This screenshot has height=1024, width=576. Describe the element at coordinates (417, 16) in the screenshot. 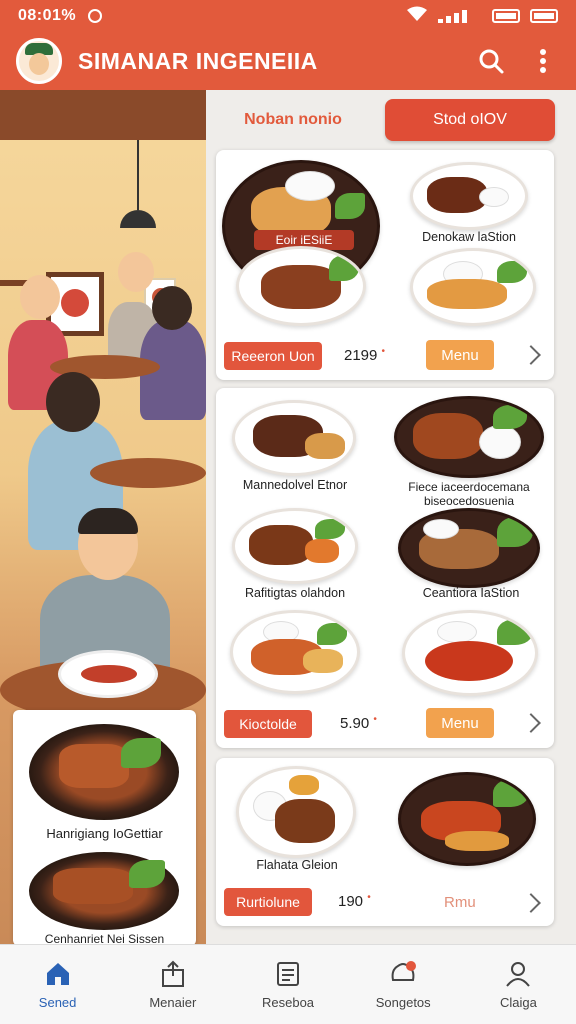

I see `wifi-icon` at that location.